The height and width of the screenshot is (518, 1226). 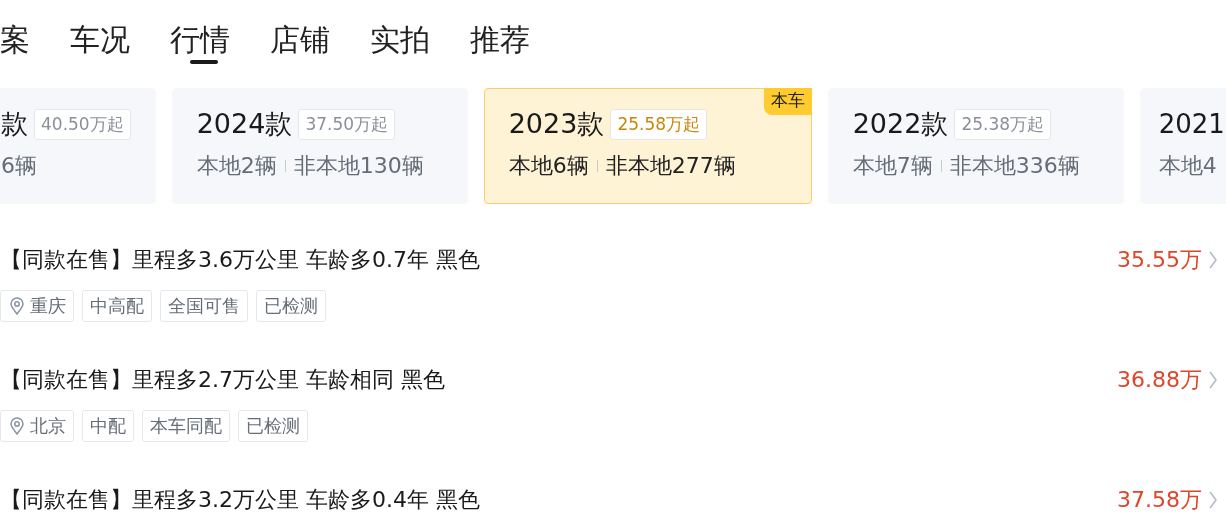 I want to click on price-tag: 40.50万起, so click(x=82, y=124).